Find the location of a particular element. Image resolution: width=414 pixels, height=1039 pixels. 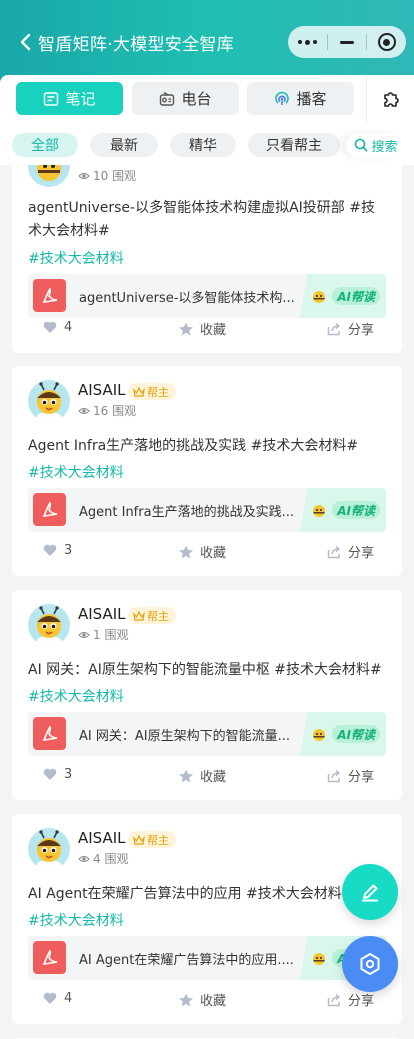

more-dots-icon is located at coordinates (307, 42).